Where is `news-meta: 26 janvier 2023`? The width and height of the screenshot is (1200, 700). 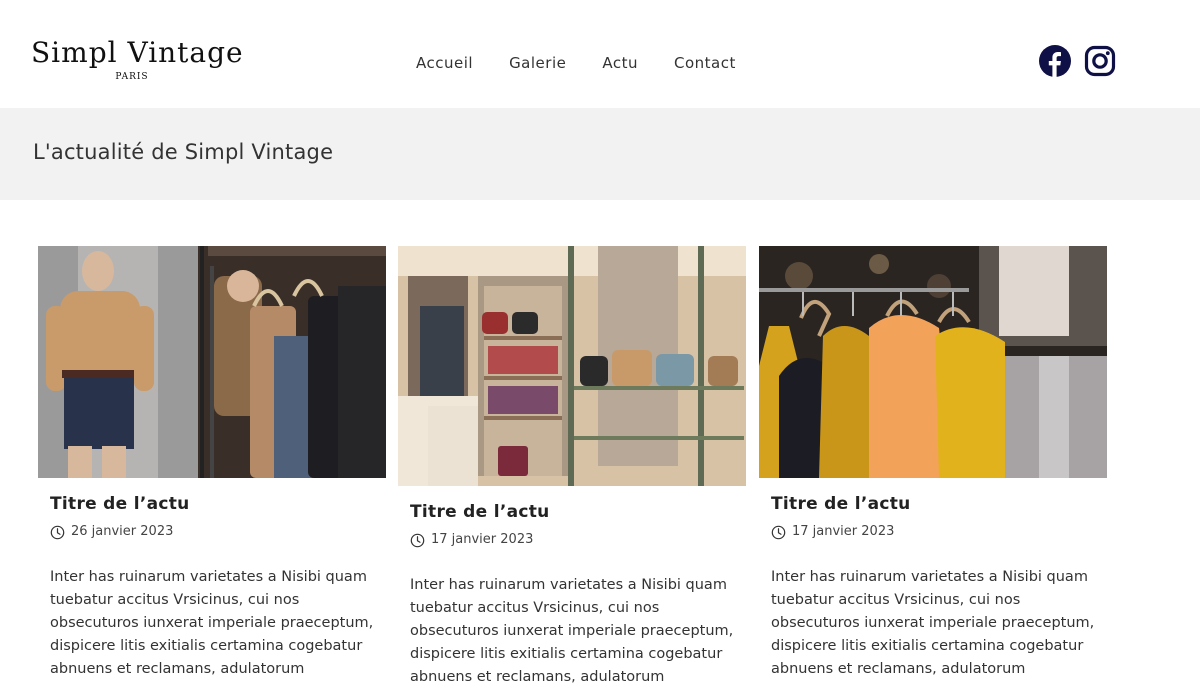
news-meta: 26 janvier 2023 is located at coordinates (212, 532).